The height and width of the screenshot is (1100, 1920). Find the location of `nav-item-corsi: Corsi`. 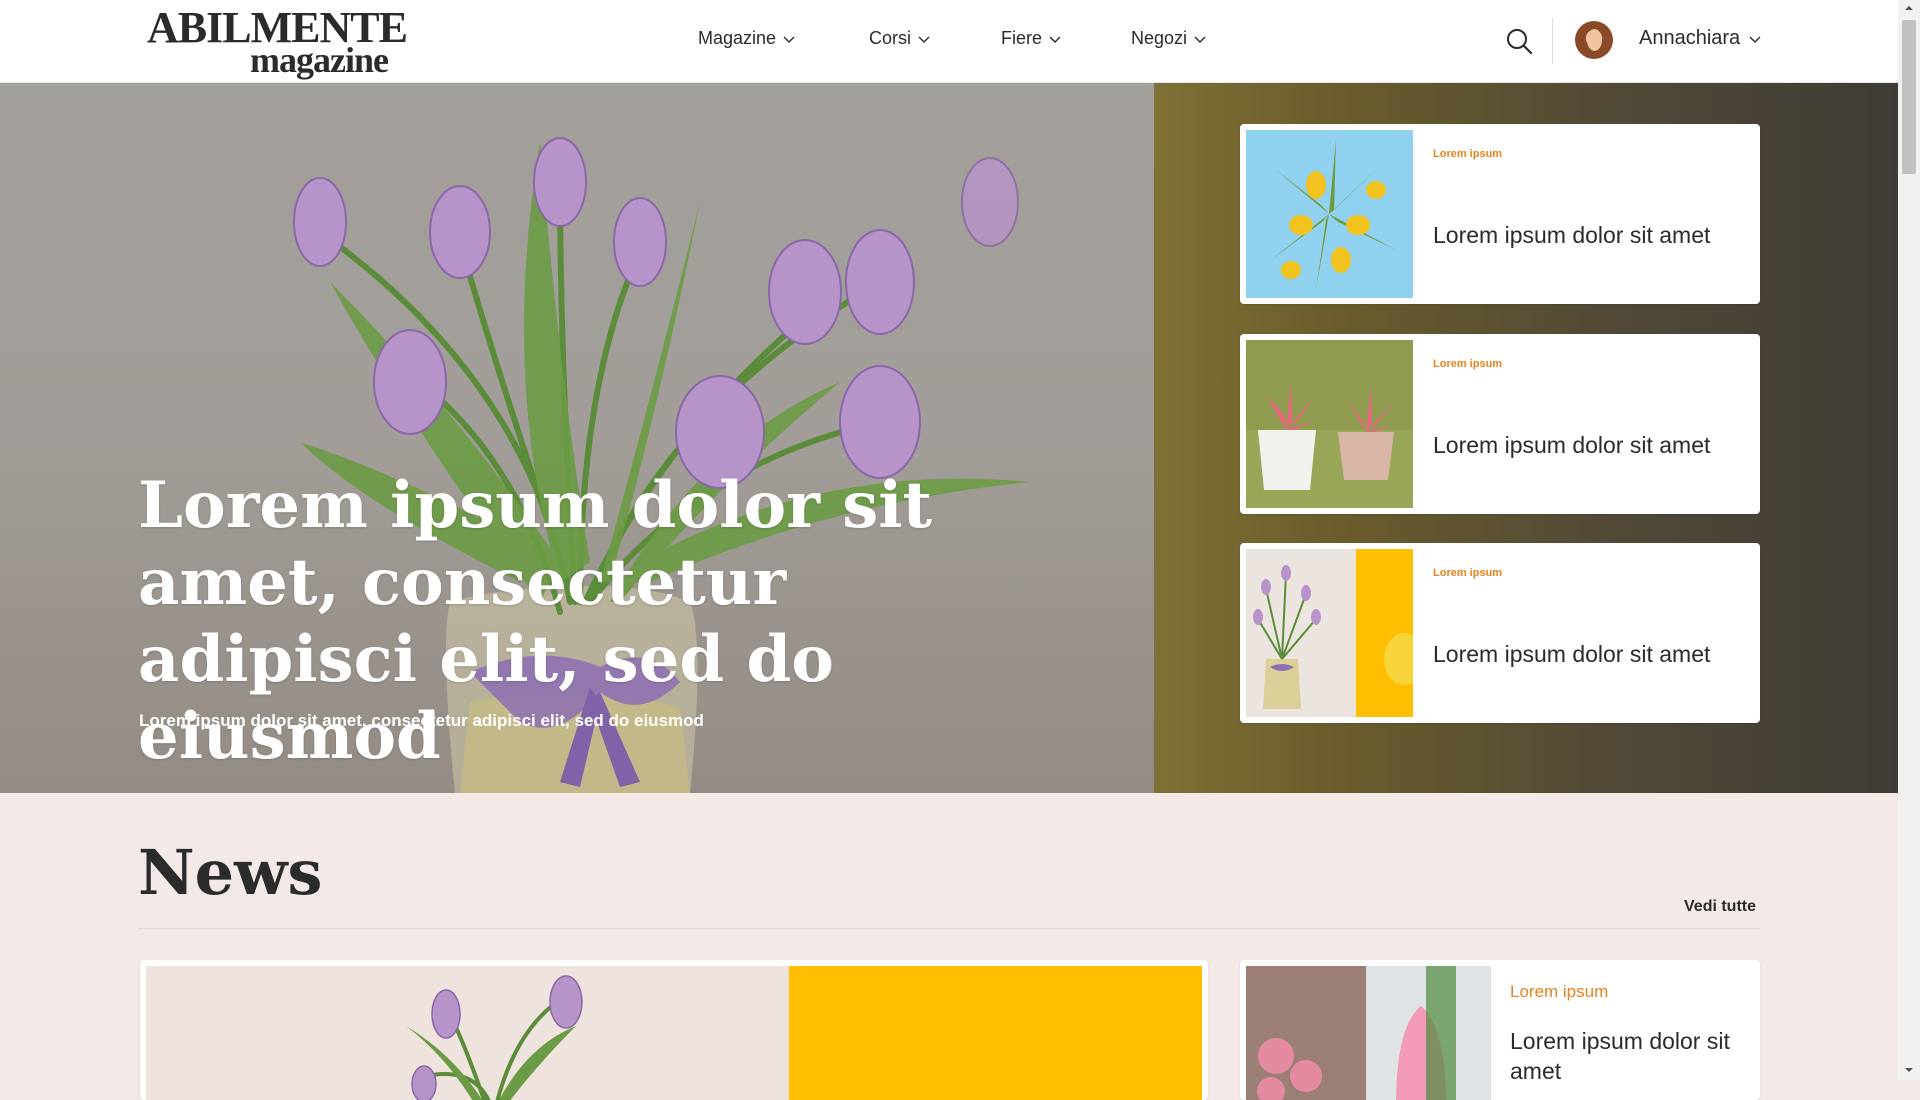

nav-item-corsi: Corsi is located at coordinates (900, 38).